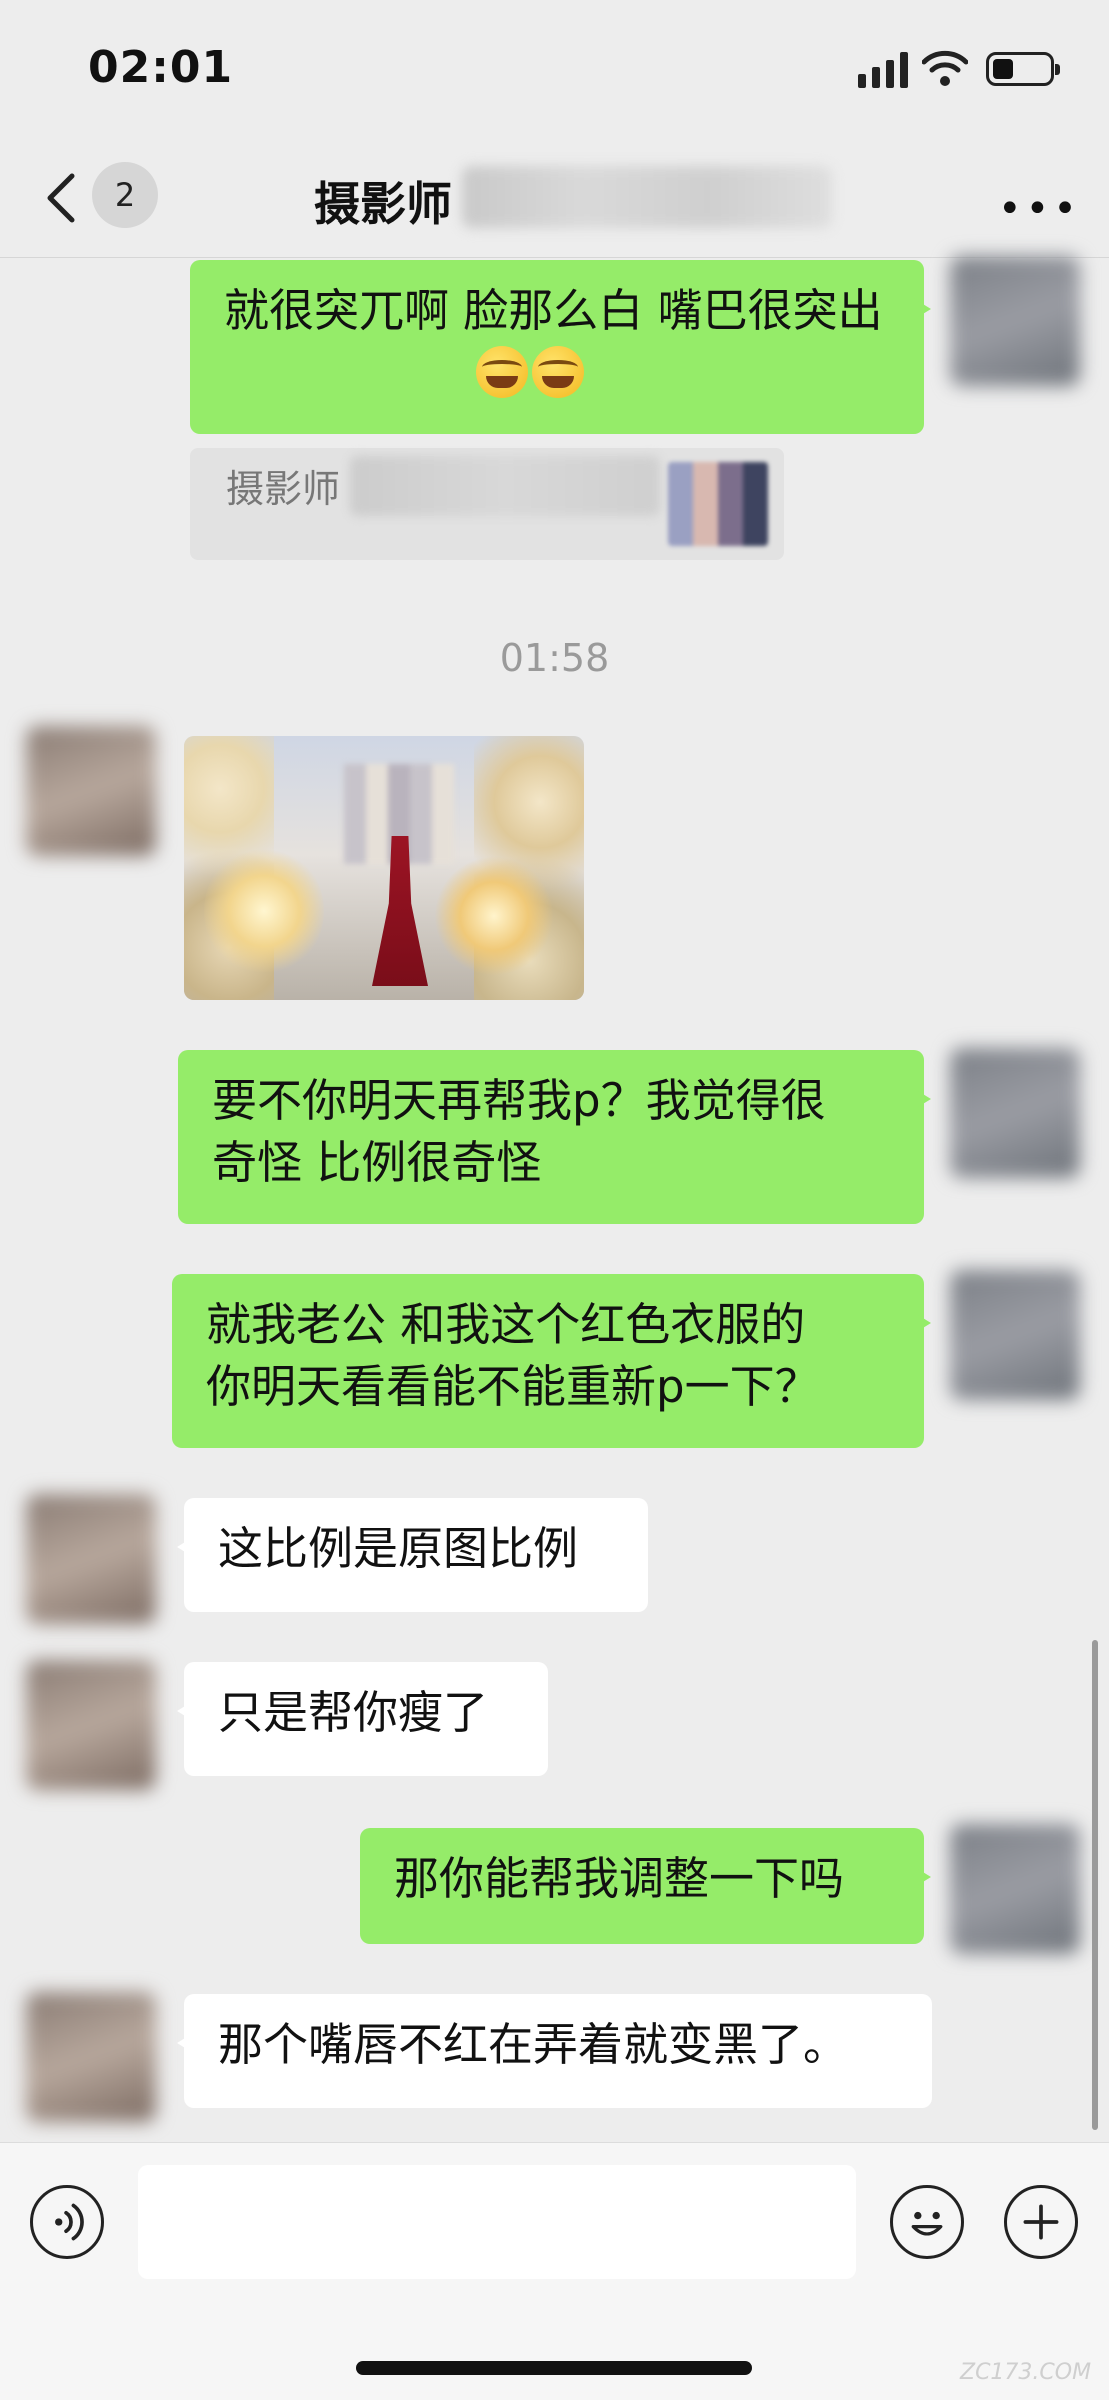  What do you see at coordinates (505, 486) in the screenshot?
I see `quote-blurred-name` at bounding box center [505, 486].